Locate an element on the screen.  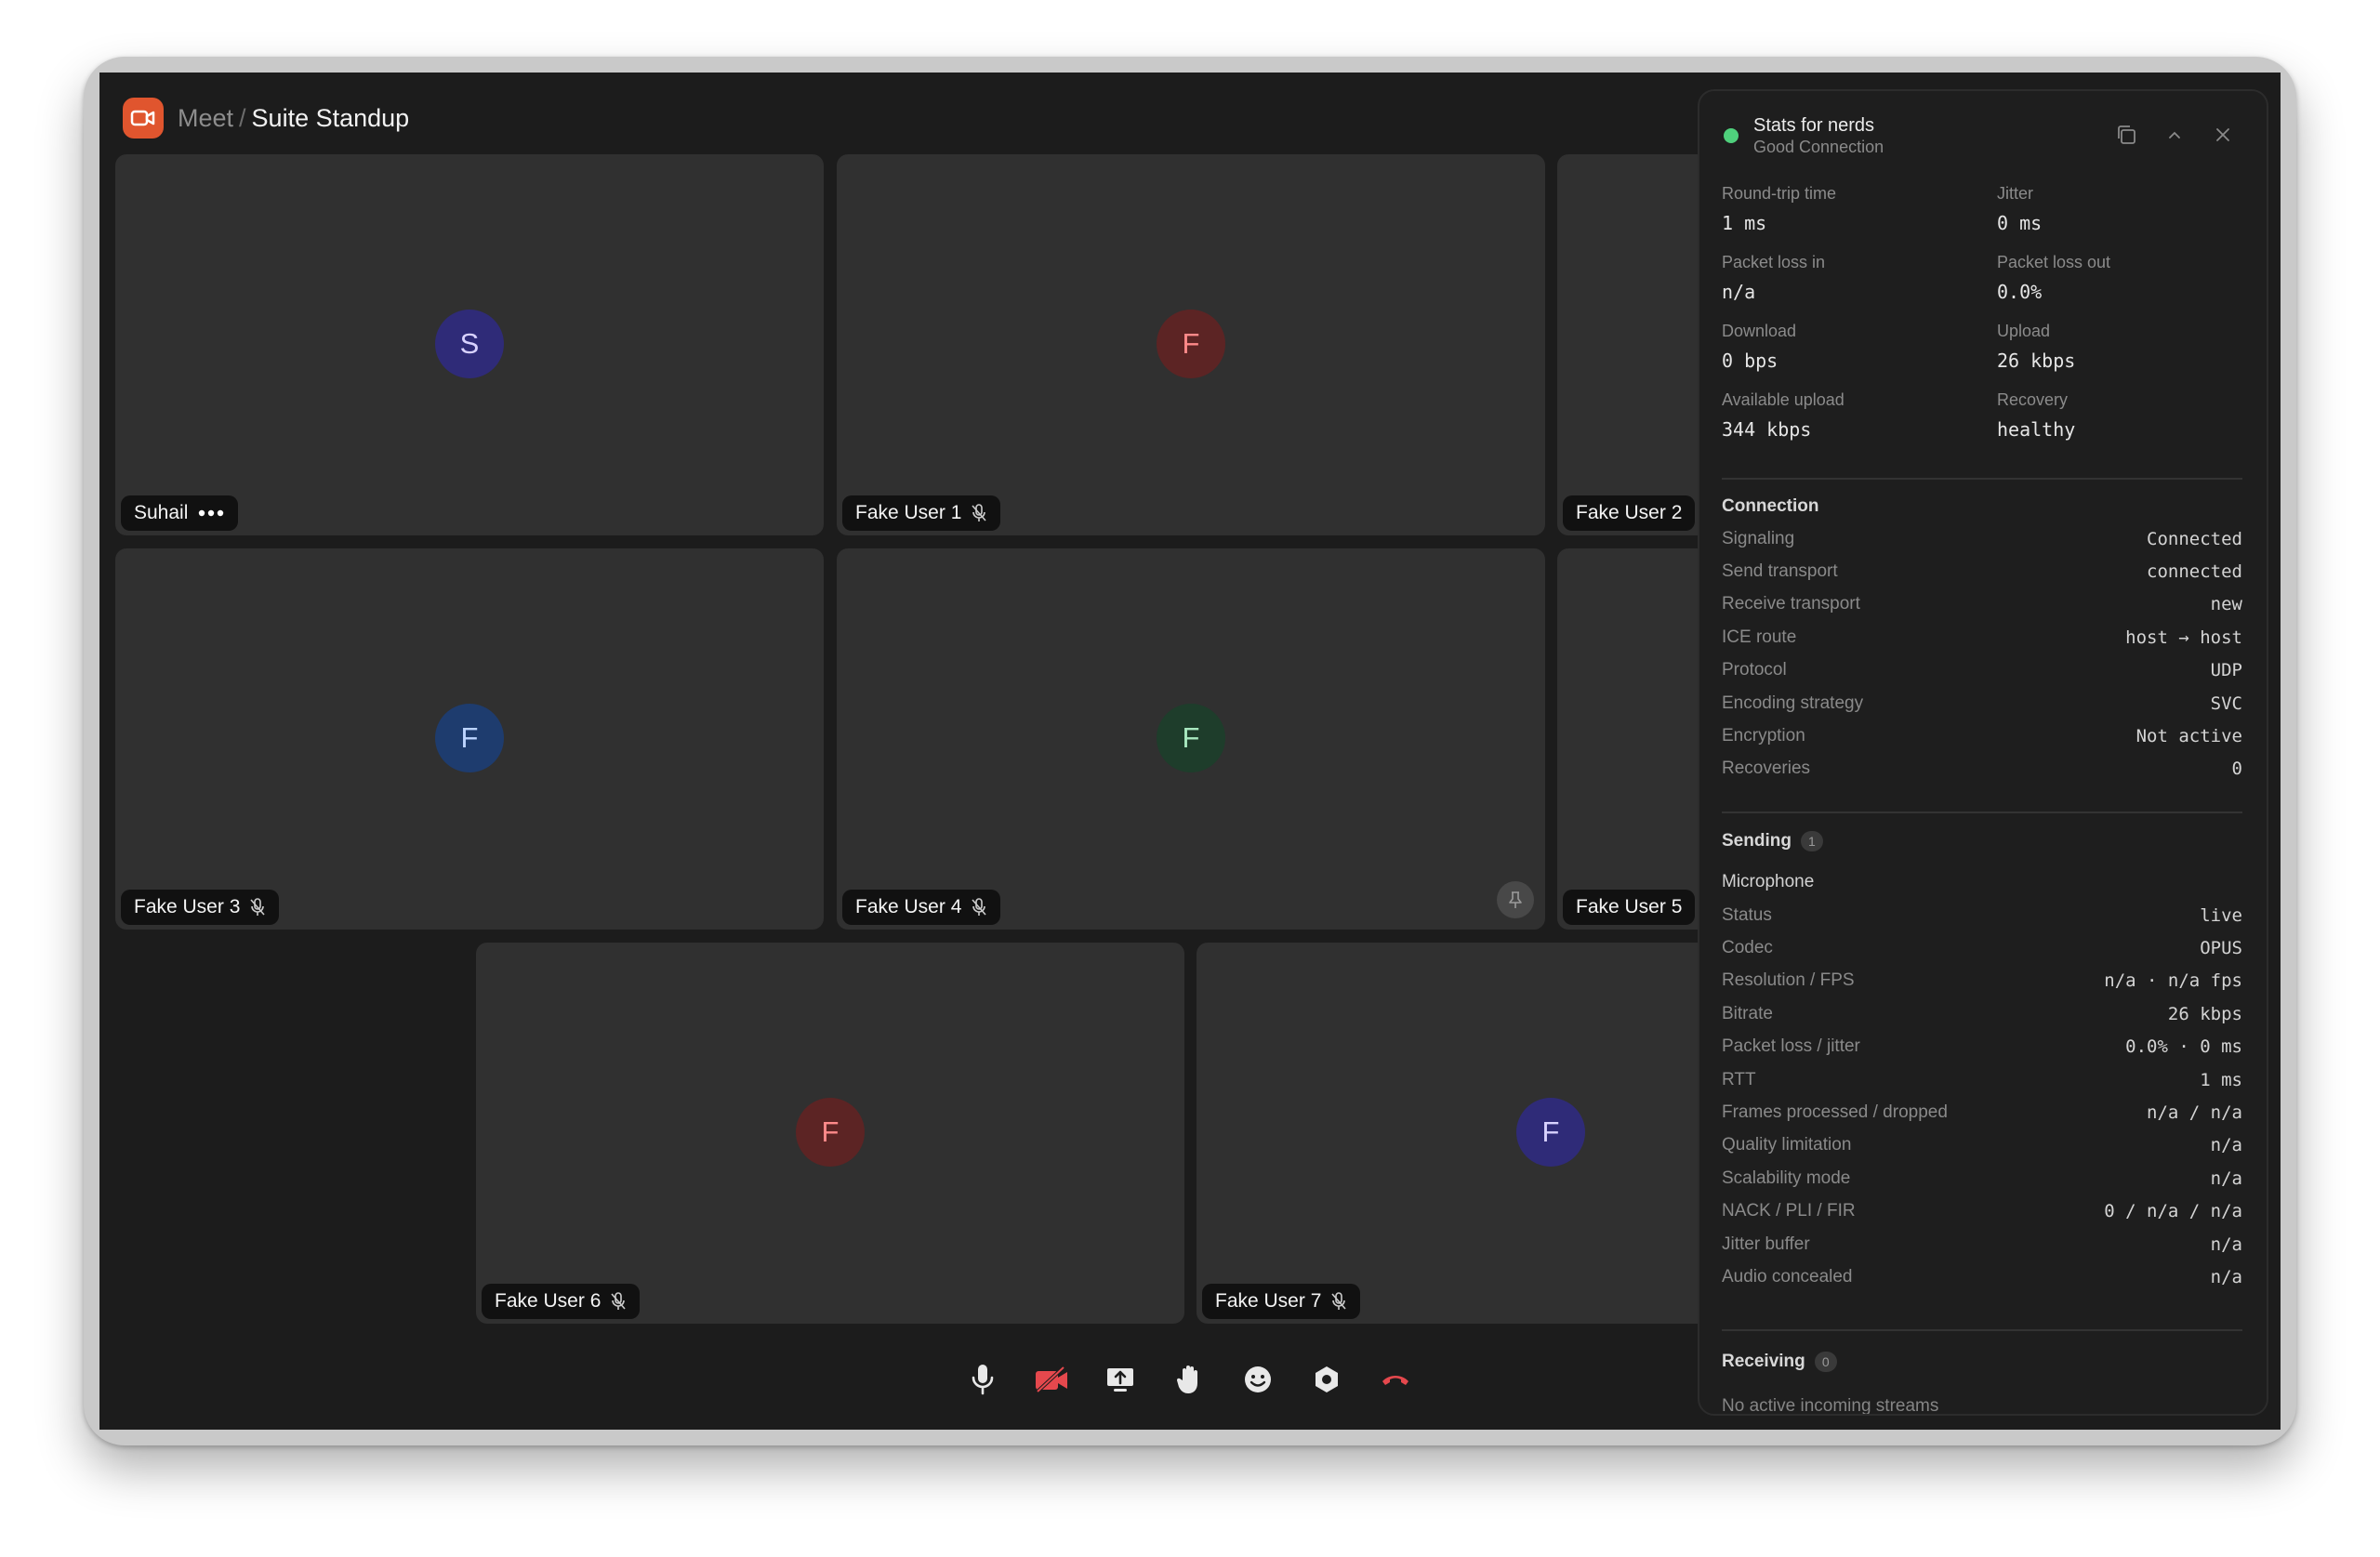
participant-name: Fake User 3 is located at coordinates (187, 907).